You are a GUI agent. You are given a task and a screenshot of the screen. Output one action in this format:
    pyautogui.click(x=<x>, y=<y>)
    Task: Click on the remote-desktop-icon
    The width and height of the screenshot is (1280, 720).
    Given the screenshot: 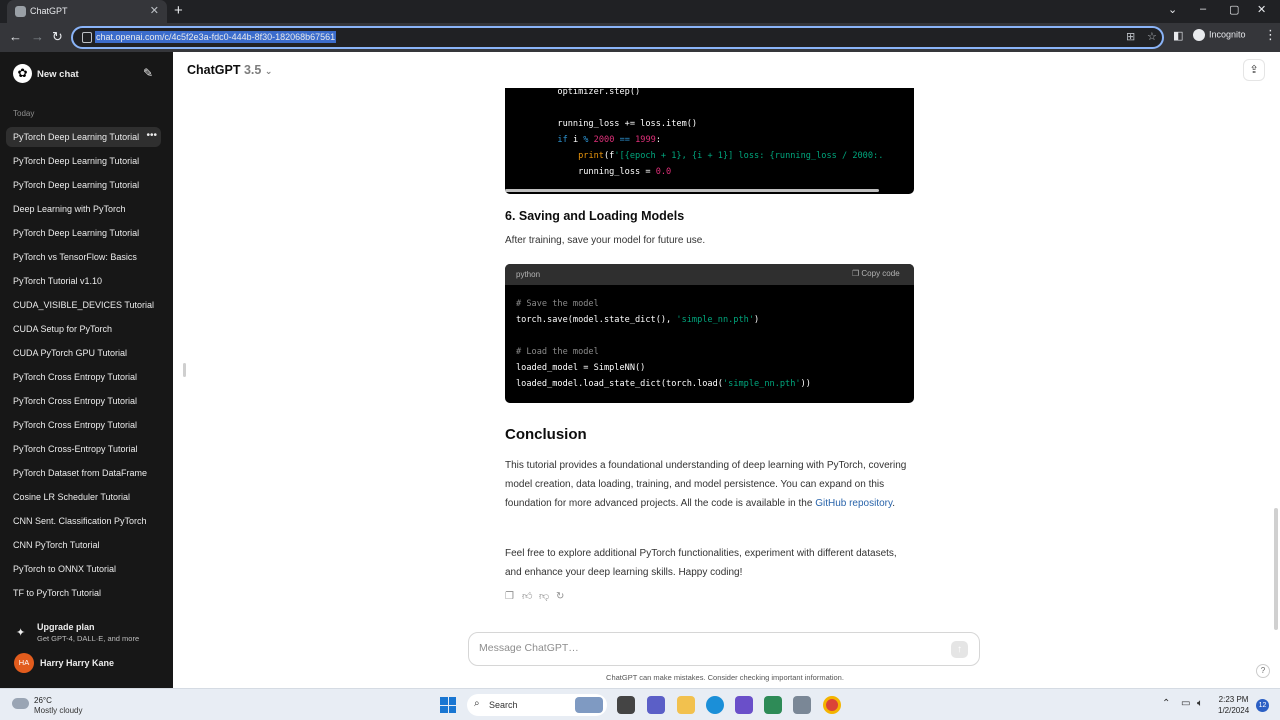 What is the action you would take?
    pyautogui.click(x=802, y=705)
    